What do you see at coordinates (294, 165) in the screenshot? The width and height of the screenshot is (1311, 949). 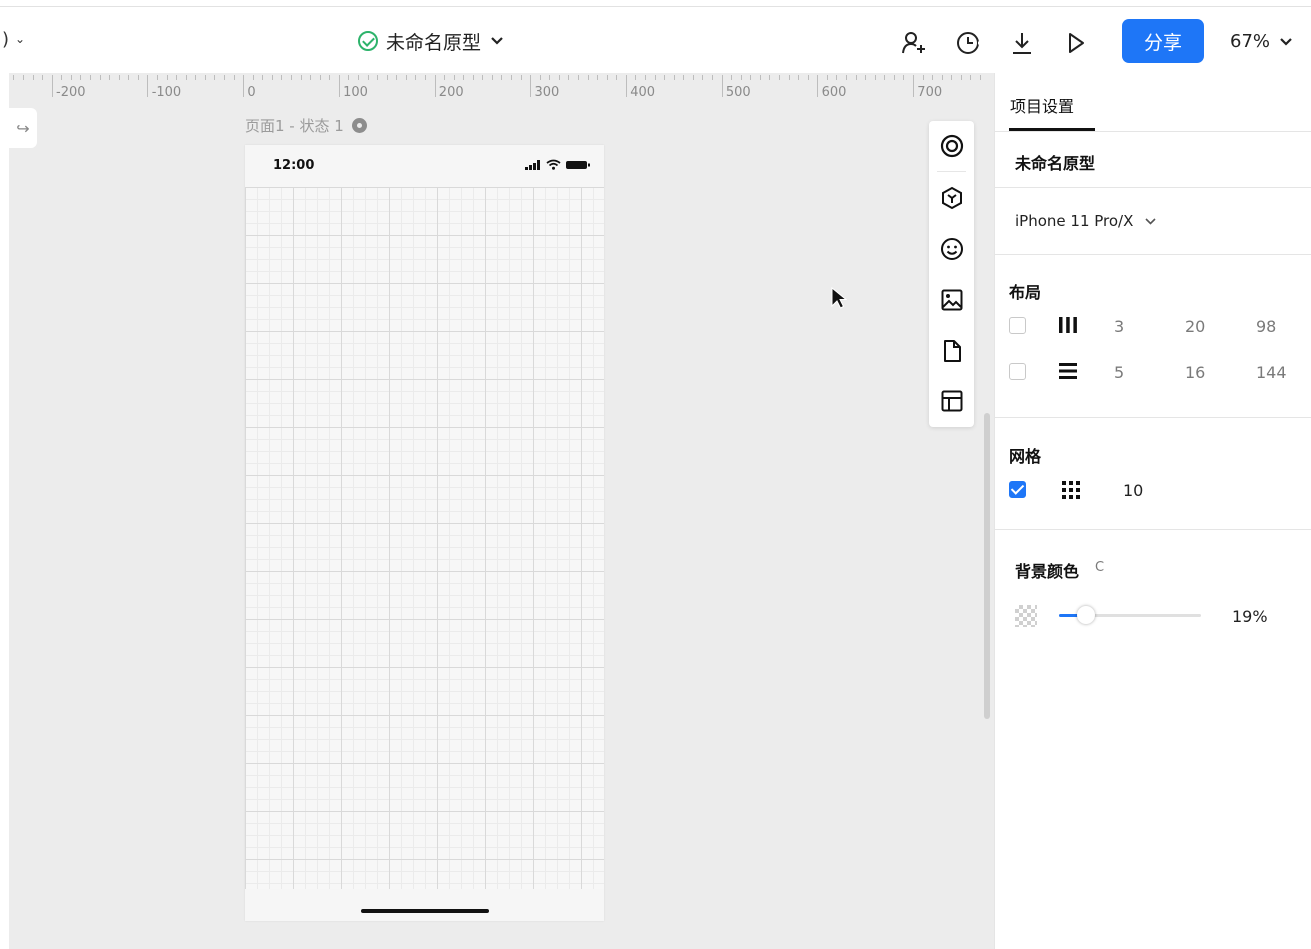 I see `status-time: 12:00` at bounding box center [294, 165].